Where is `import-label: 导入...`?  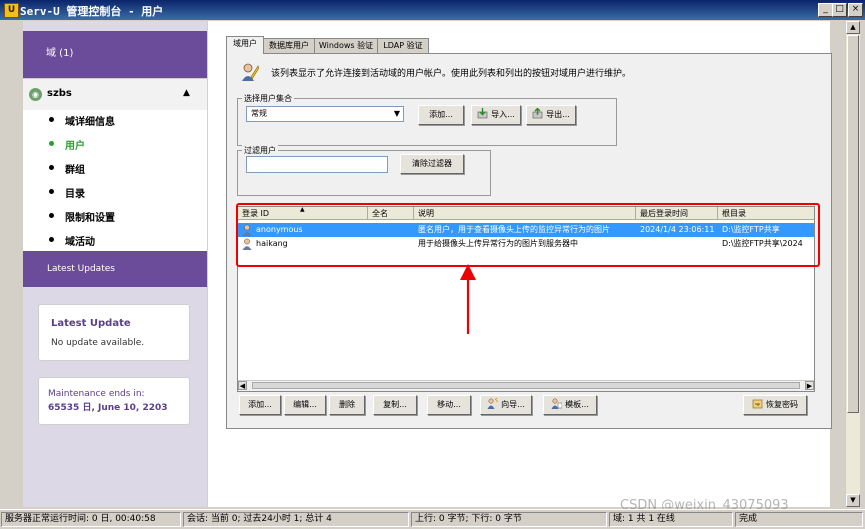 import-label: 导入... is located at coordinates (503, 114).